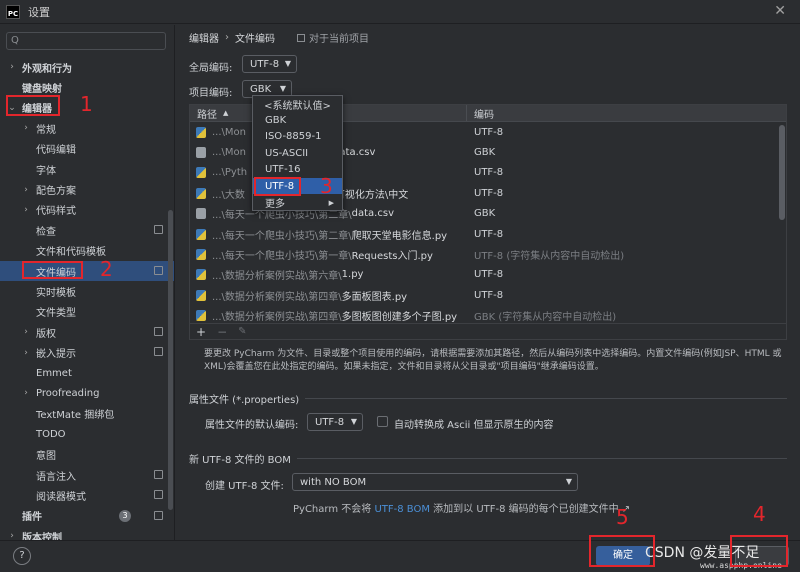 This screenshot has width=800, height=572. What do you see at coordinates (201, 332) in the screenshot?
I see `add-icon: +` at bounding box center [201, 332].